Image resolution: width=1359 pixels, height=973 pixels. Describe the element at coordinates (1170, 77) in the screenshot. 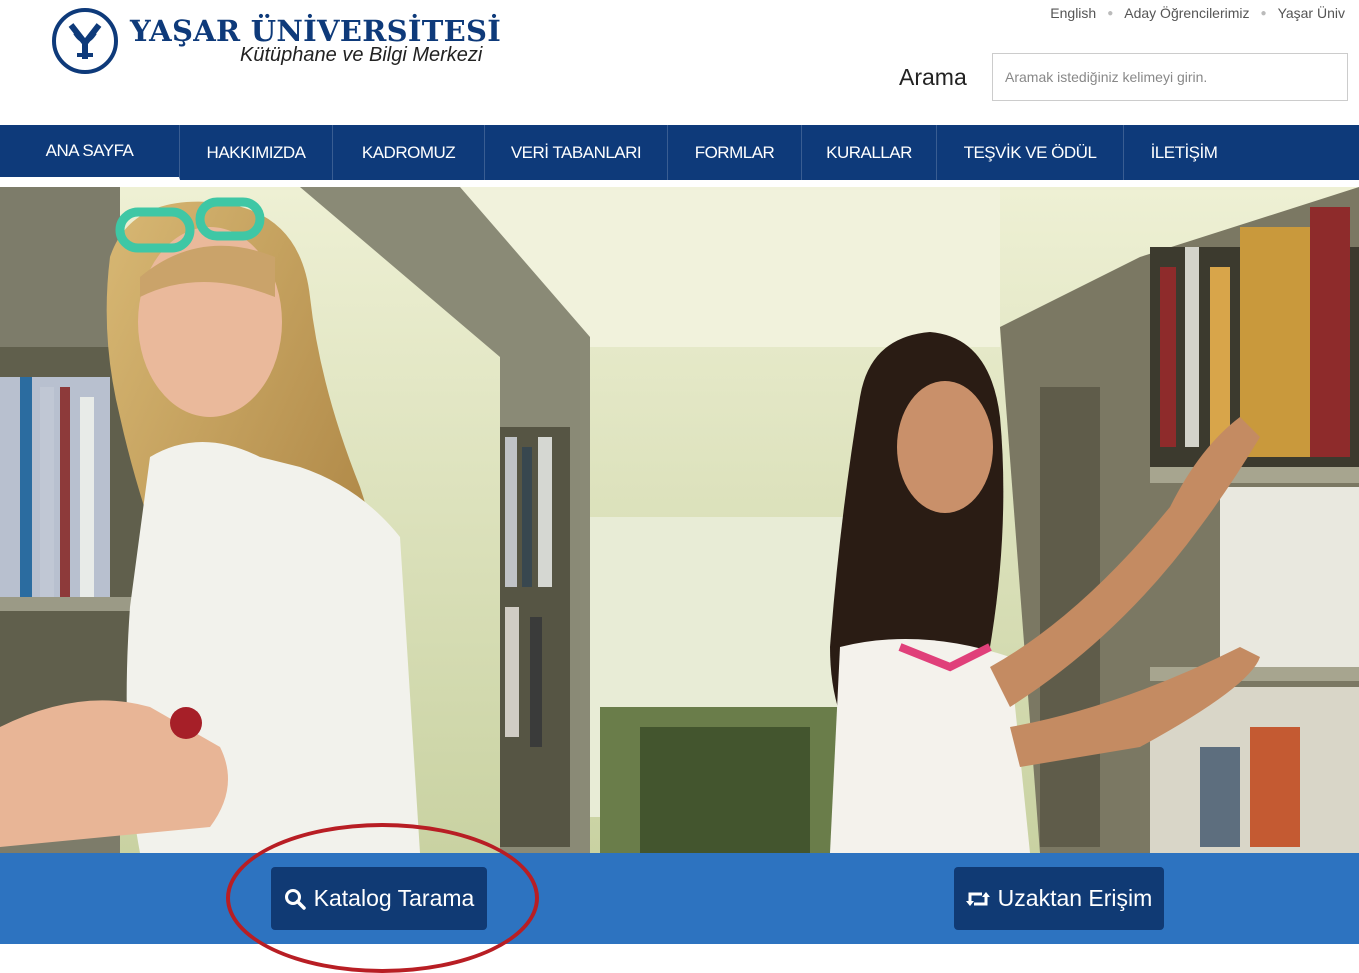

I see `search-input` at that location.